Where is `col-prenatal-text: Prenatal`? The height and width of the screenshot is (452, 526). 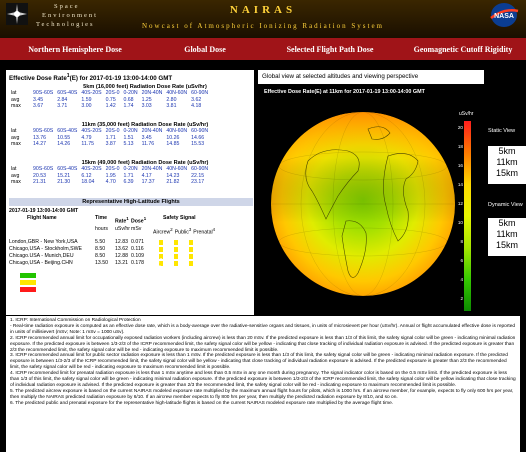
col-prenatal-text: Prenatal is located at coordinates (203, 232).